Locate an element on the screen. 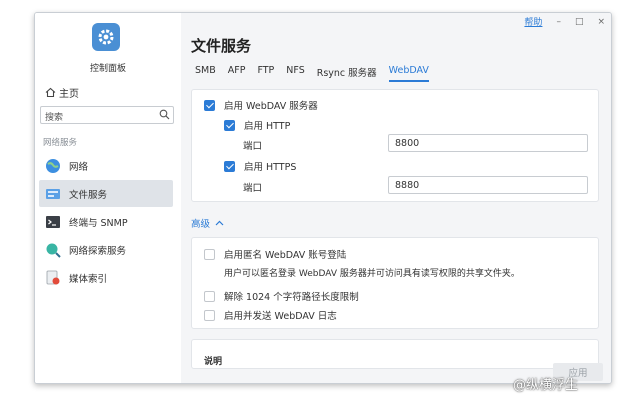 The height and width of the screenshot is (408, 640). anonymous-login-checkbox is located at coordinates (209, 254).